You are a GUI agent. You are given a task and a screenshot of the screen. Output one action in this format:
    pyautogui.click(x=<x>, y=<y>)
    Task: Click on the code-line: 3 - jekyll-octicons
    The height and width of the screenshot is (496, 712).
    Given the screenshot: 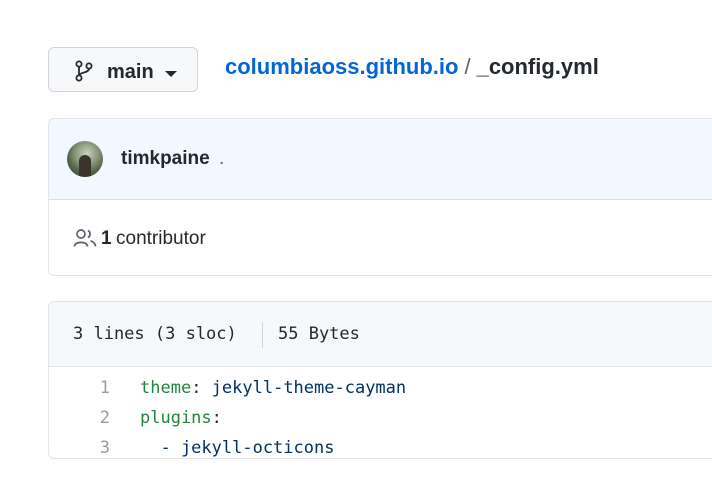 What is the action you would take?
    pyautogui.click(x=380, y=445)
    